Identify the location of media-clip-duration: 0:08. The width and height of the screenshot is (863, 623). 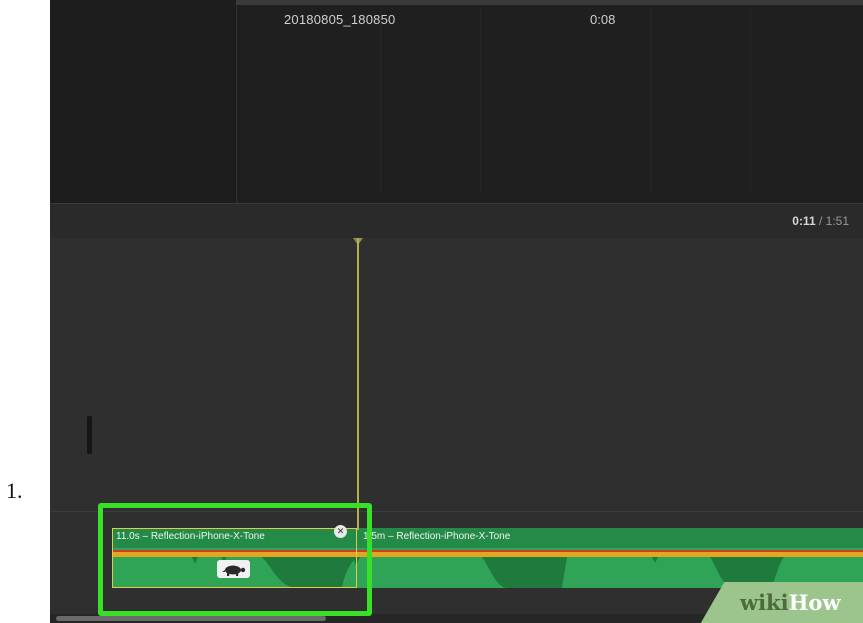
(603, 19).